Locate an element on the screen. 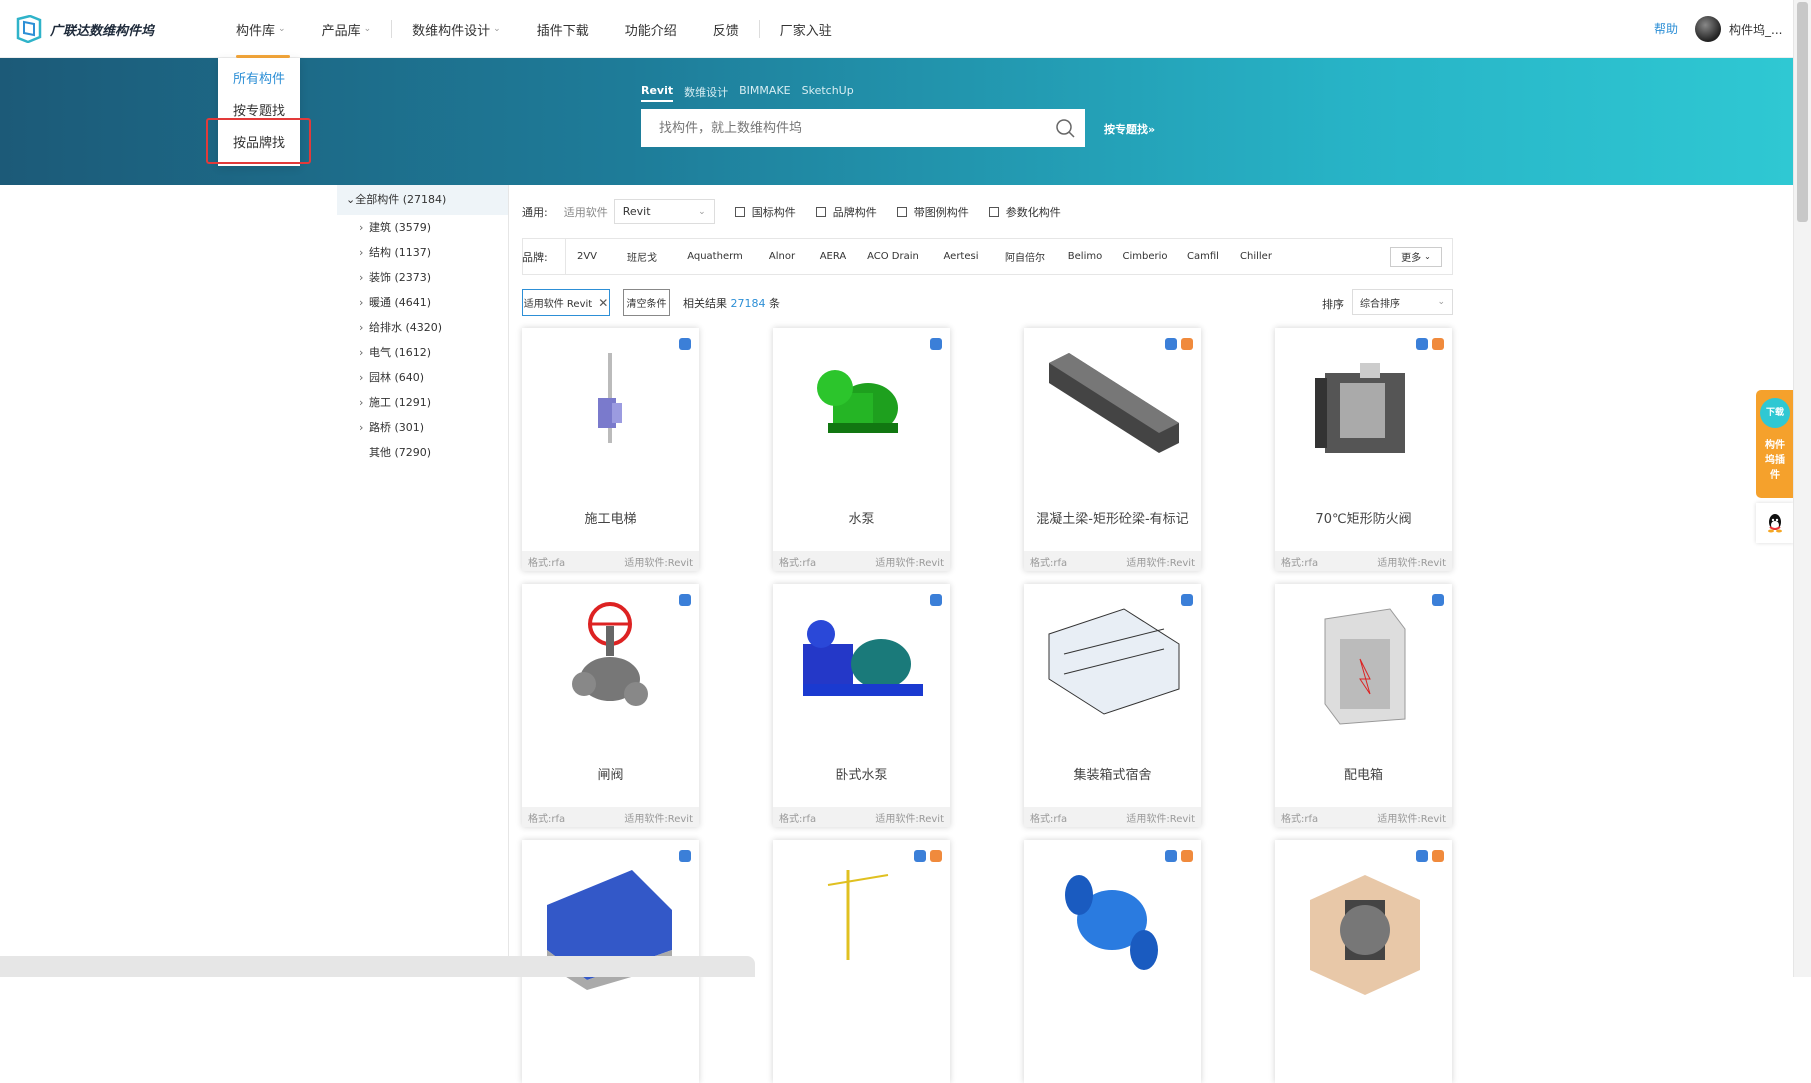 Image resolution: width=1811 pixels, height=1083 pixels. general-filter-row: 通用: 适用软件 Revit ⌄ 国标构件 品牌构件 带图例构件 参数化构件 is located at coordinates (791, 211).